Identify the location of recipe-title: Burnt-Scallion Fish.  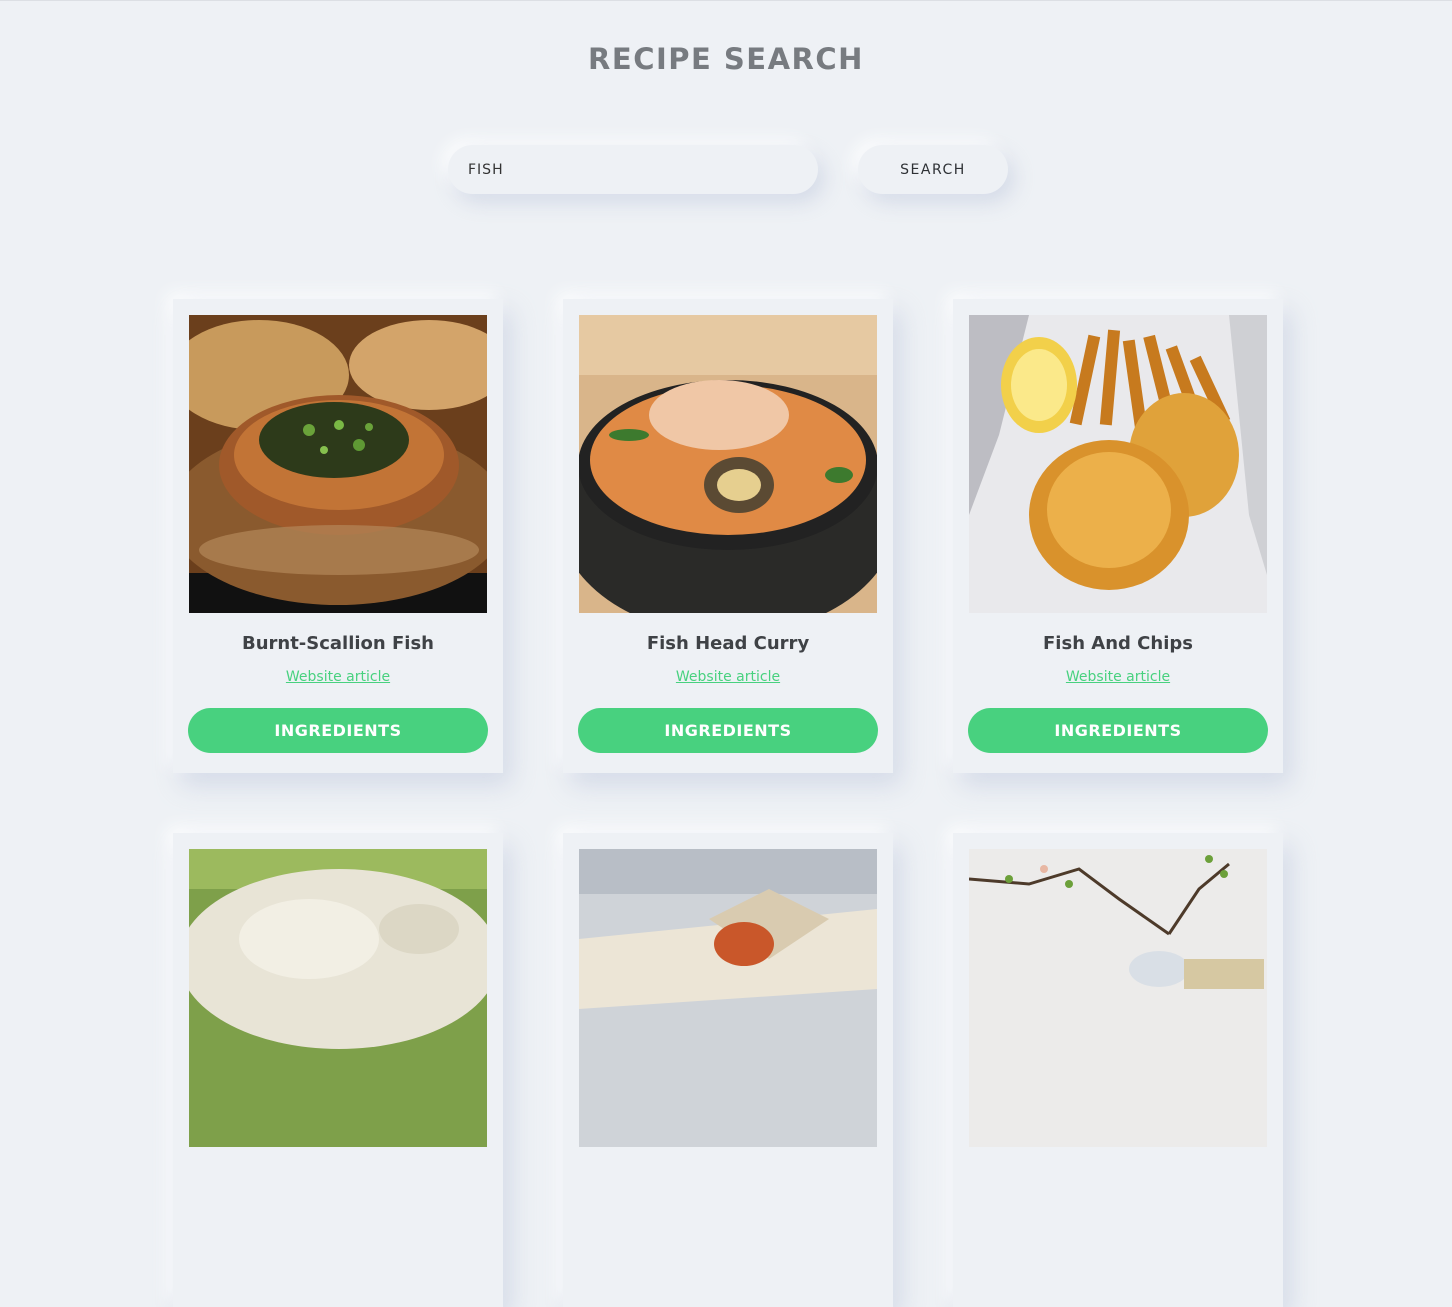
(338, 643).